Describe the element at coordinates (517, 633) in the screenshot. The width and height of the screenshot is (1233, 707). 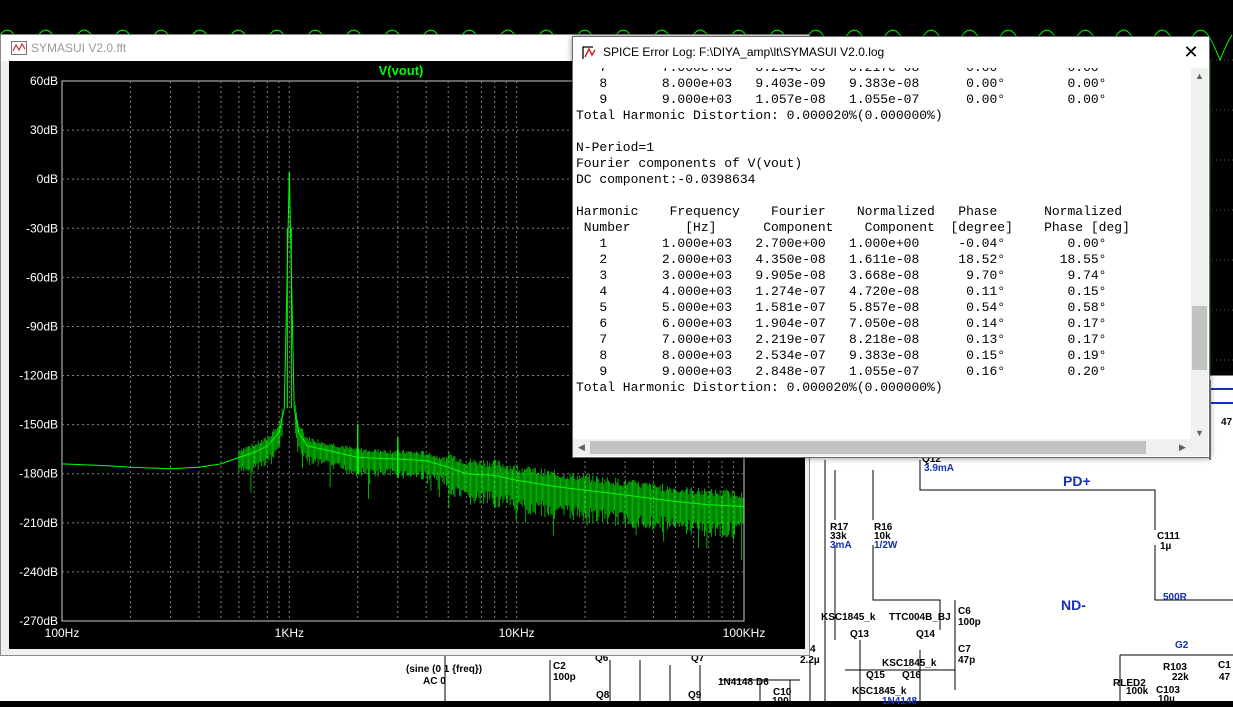
I see `x-tick-label: 10KHz` at that location.